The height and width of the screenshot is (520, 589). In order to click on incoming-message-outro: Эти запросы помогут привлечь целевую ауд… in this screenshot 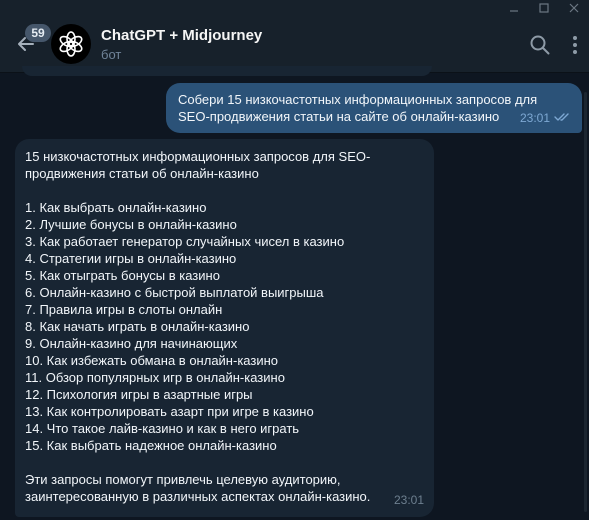, I will do `click(198, 488)`.